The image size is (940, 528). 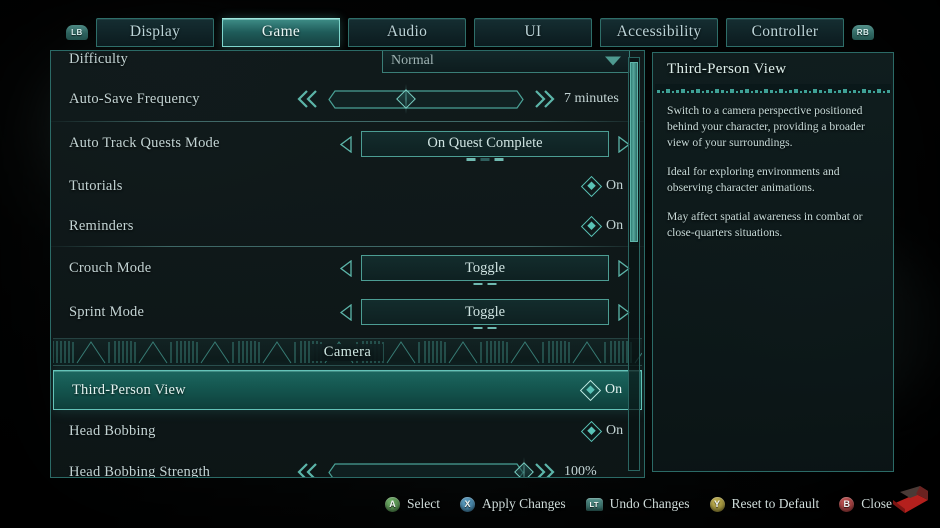 What do you see at coordinates (594, 504) in the screenshot?
I see `trigger-lt-icon: LT` at bounding box center [594, 504].